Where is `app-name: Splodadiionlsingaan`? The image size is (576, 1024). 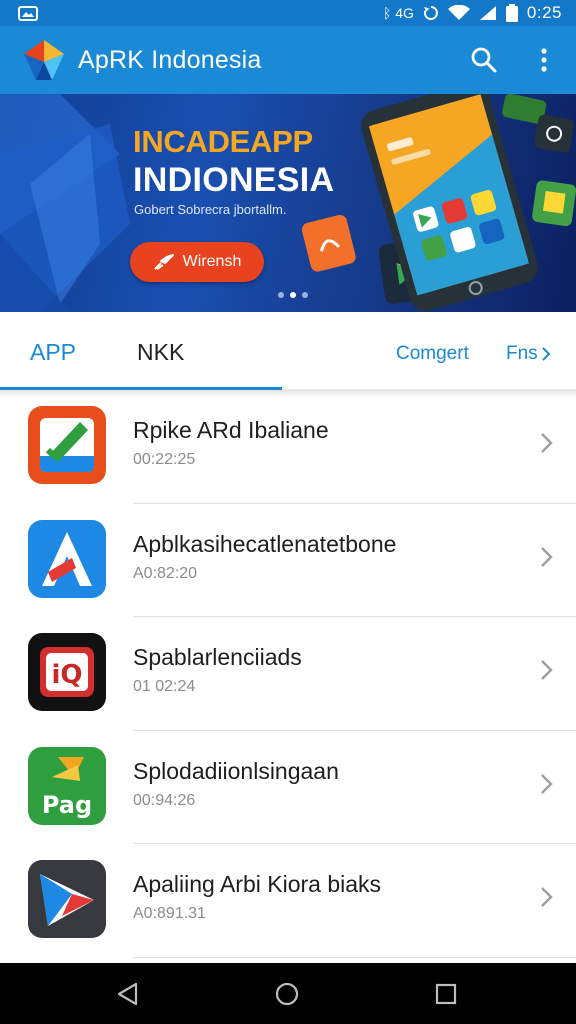
app-name: Splodadiionlsingaan is located at coordinates (236, 770).